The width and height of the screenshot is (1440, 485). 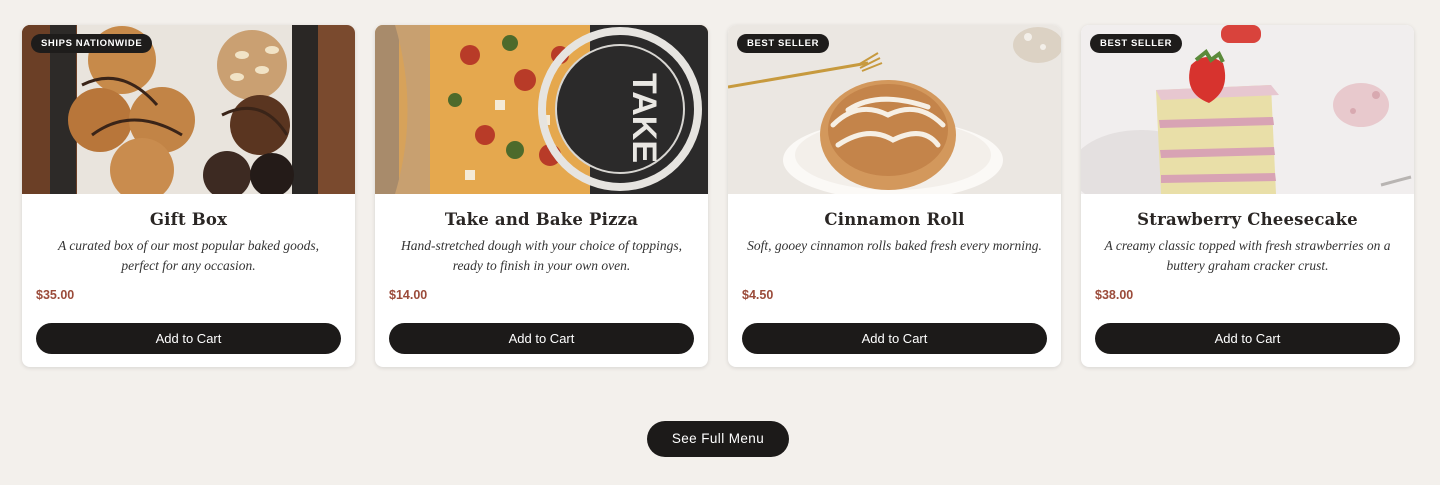 What do you see at coordinates (1114, 295) in the screenshot?
I see `product-price: $38.00` at bounding box center [1114, 295].